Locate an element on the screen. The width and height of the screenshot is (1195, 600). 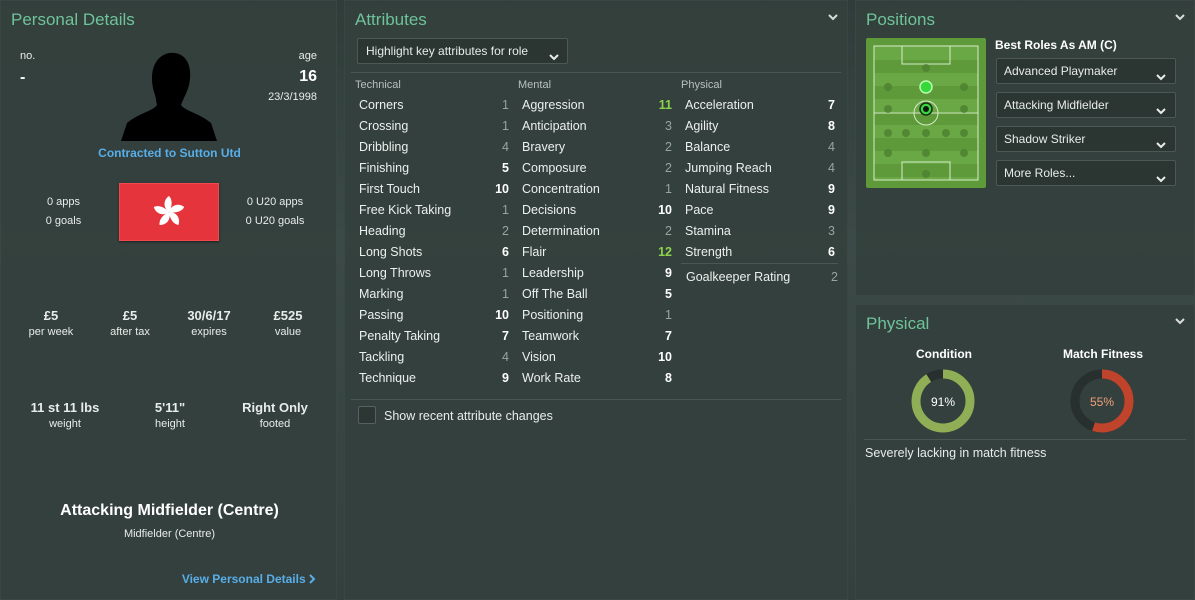
attribute-name: Dribbling is located at coordinates (384, 147).